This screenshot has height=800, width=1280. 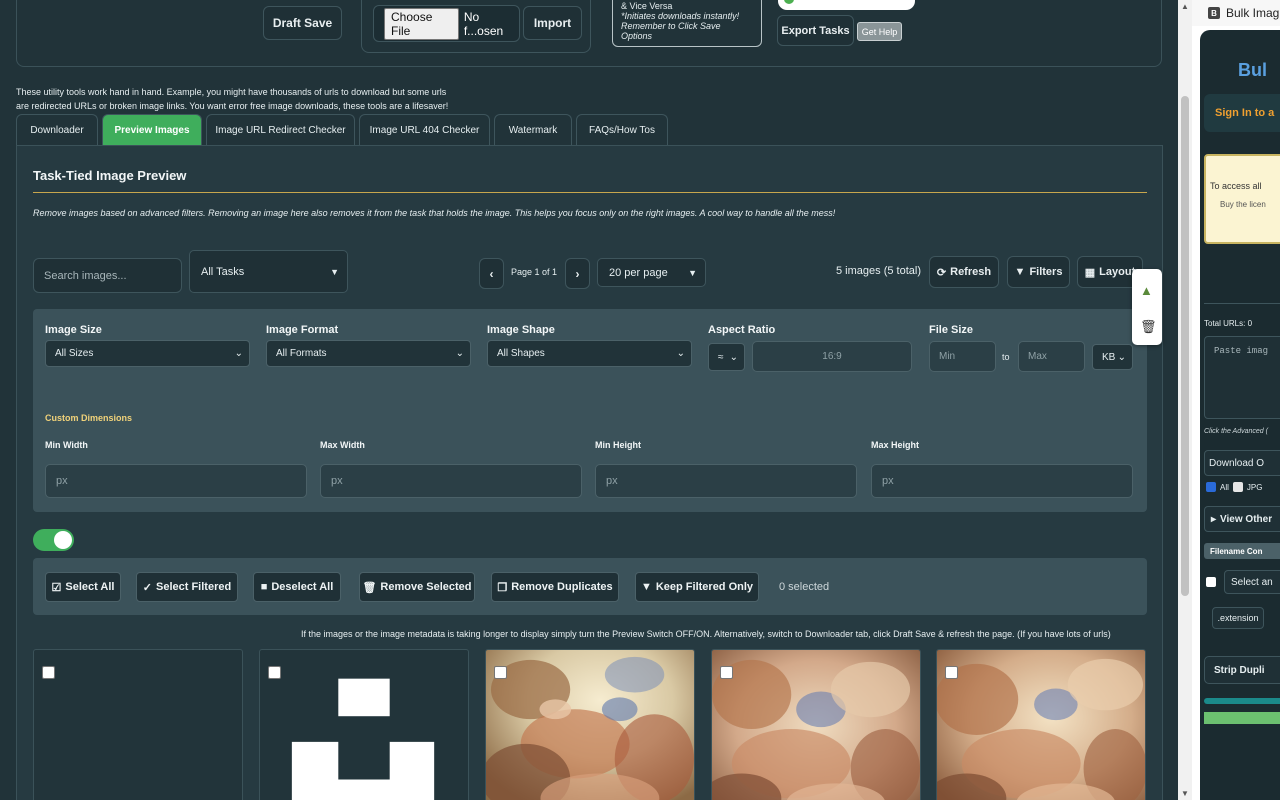 What do you see at coordinates (426, 587) in the screenshot?
I see `remove-selected-label: Remove Selected` at bounding box center [426, 587].